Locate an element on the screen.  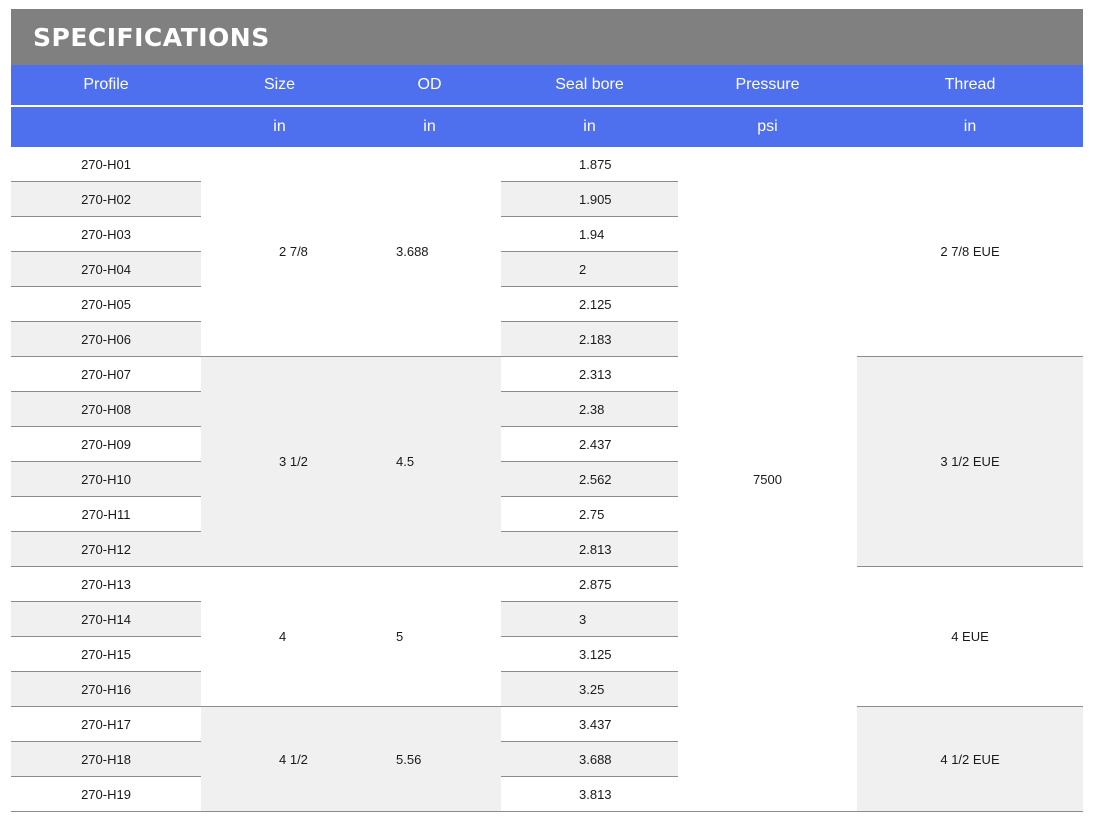
cell-seal-bore: 2.313 is located at coordinates (589, 374).